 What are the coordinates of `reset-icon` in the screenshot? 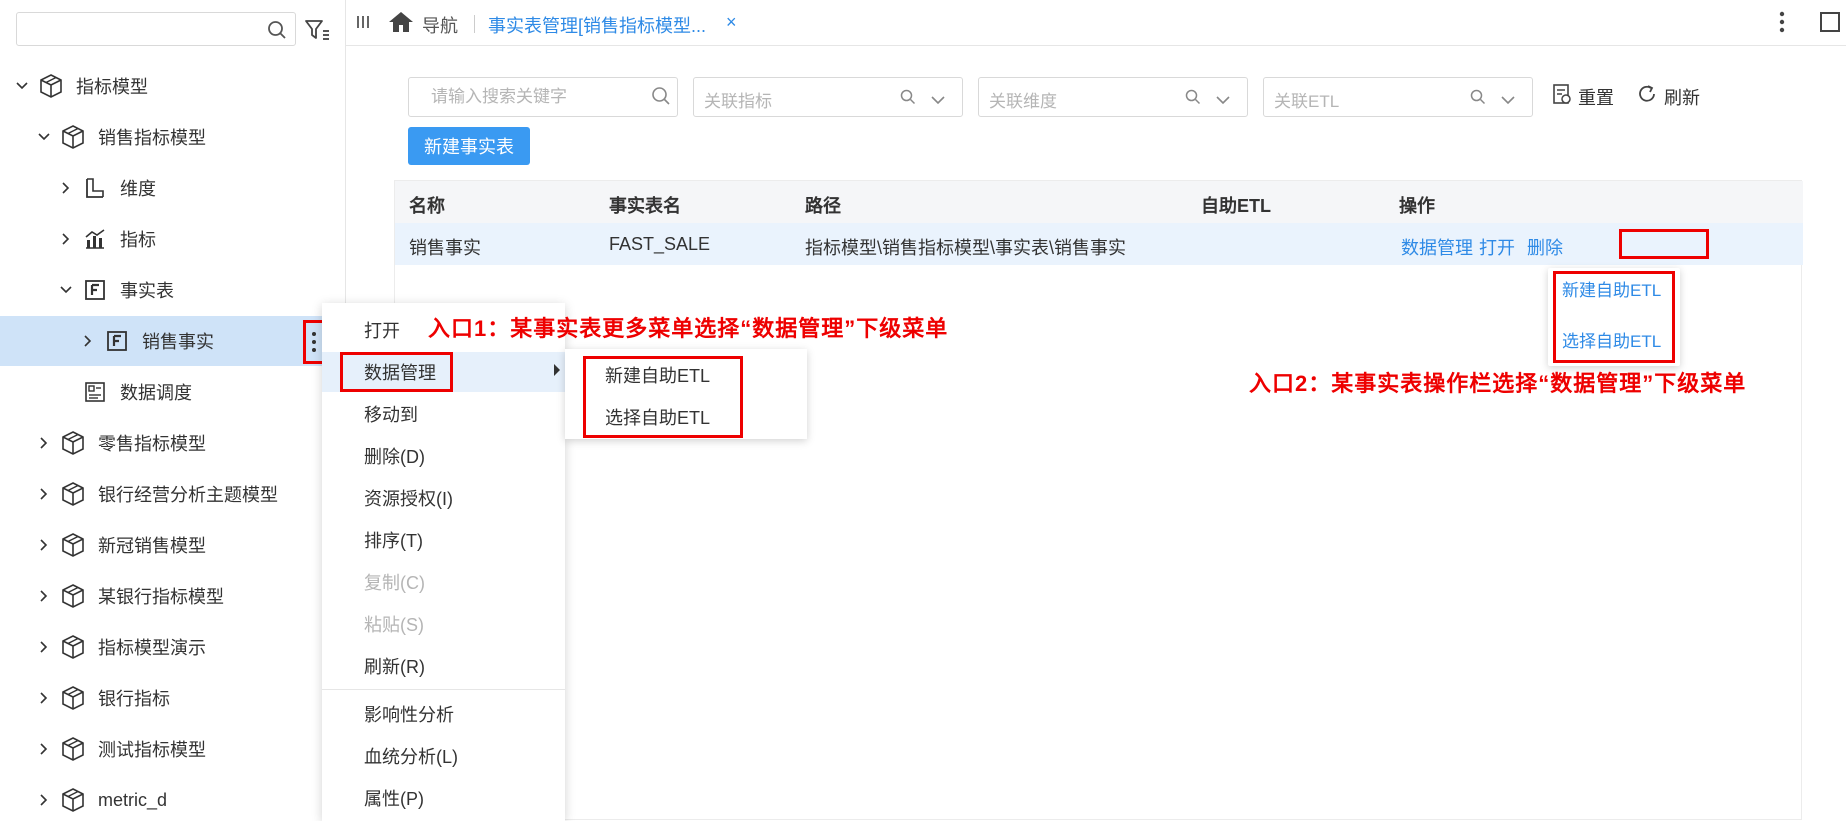 It's located at (1562, 96).